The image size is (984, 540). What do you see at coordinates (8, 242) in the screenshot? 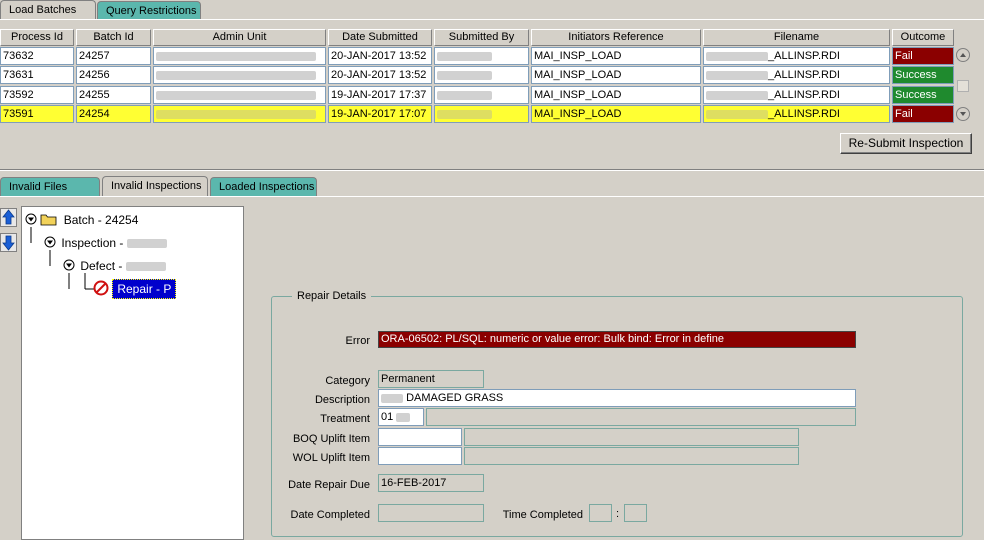
I see `move-down-button` at bounding box center [8, 242].